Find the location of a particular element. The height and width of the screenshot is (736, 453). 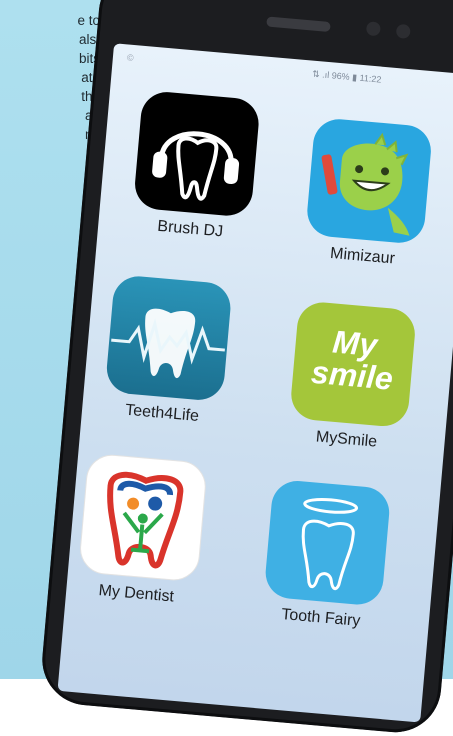

article-line: ng is located at coordinates (50, 134).